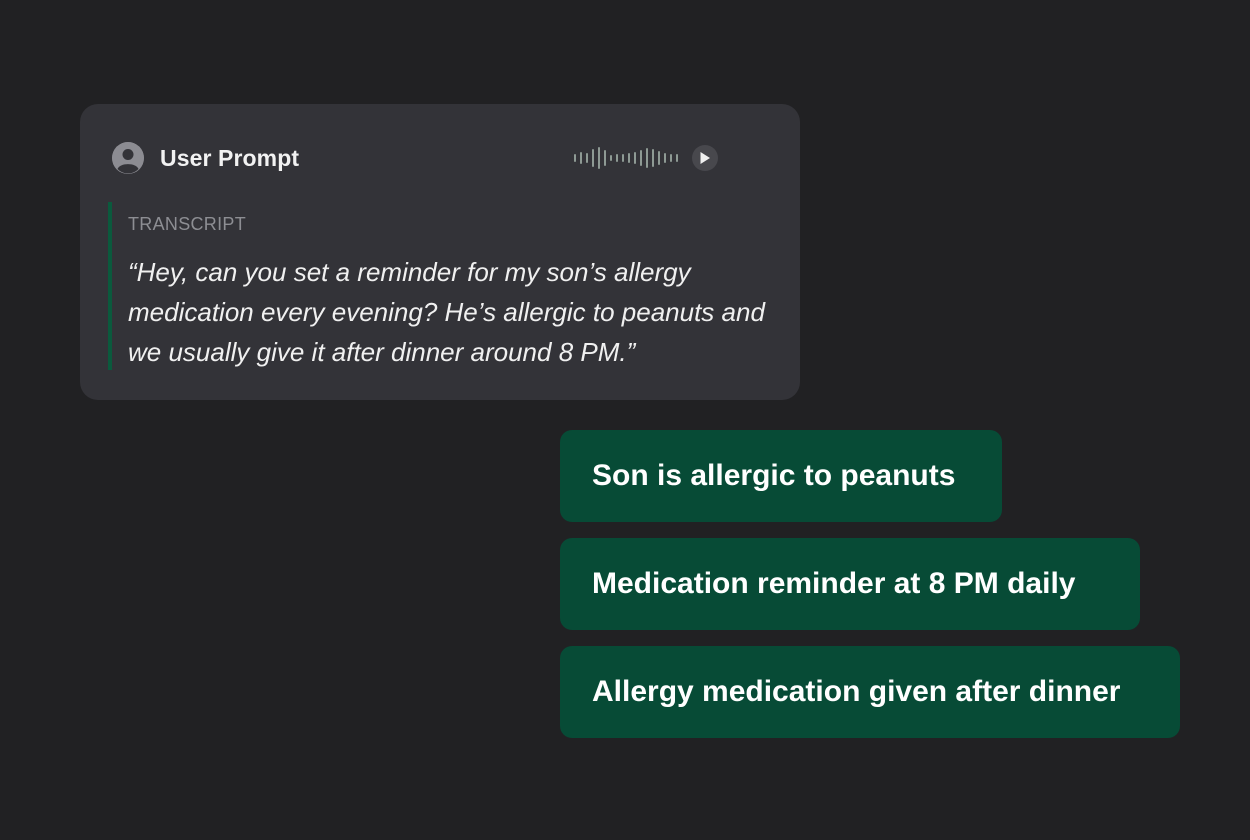 This screenshot has width=1250, height=840. Describe the element at coordinates (781, 476) in the screenshot. I see `fact-pill: Son is allergic to peanuts` at that location.